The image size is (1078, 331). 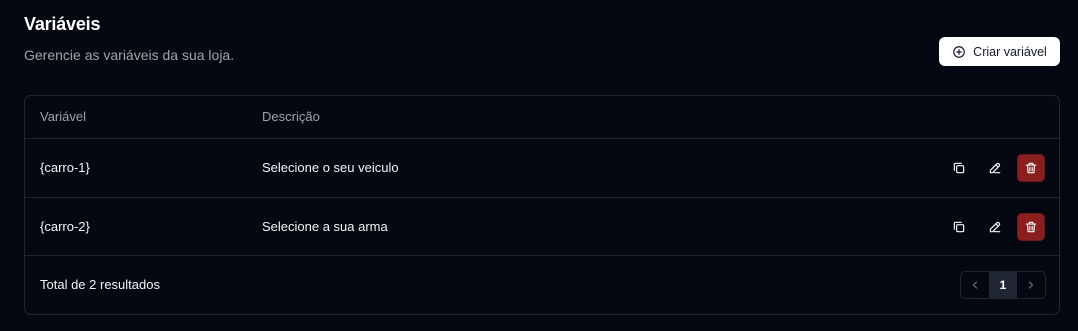 I want to click on variable-cell: {carro-2}, so click(x=65, y=226).